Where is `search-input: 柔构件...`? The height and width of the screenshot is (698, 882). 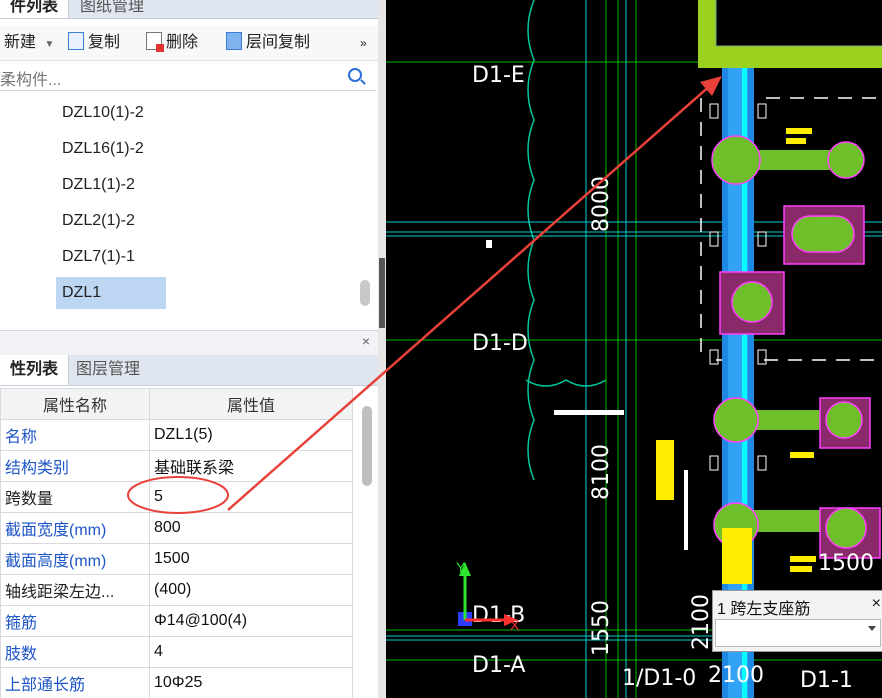 search-input: 柔构件... is located at coordinates (30, 78).